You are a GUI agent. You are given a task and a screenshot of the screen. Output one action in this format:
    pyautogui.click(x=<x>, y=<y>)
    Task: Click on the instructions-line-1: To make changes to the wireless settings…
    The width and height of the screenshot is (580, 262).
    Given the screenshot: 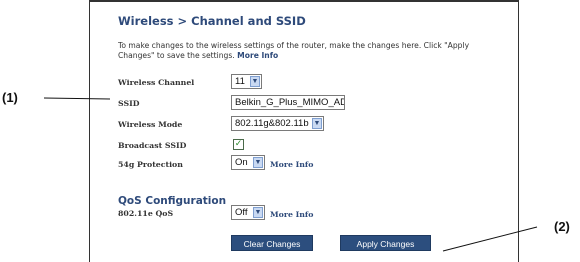 What is the action you would take?
    pyautogui.click(x=294, y=45)
    